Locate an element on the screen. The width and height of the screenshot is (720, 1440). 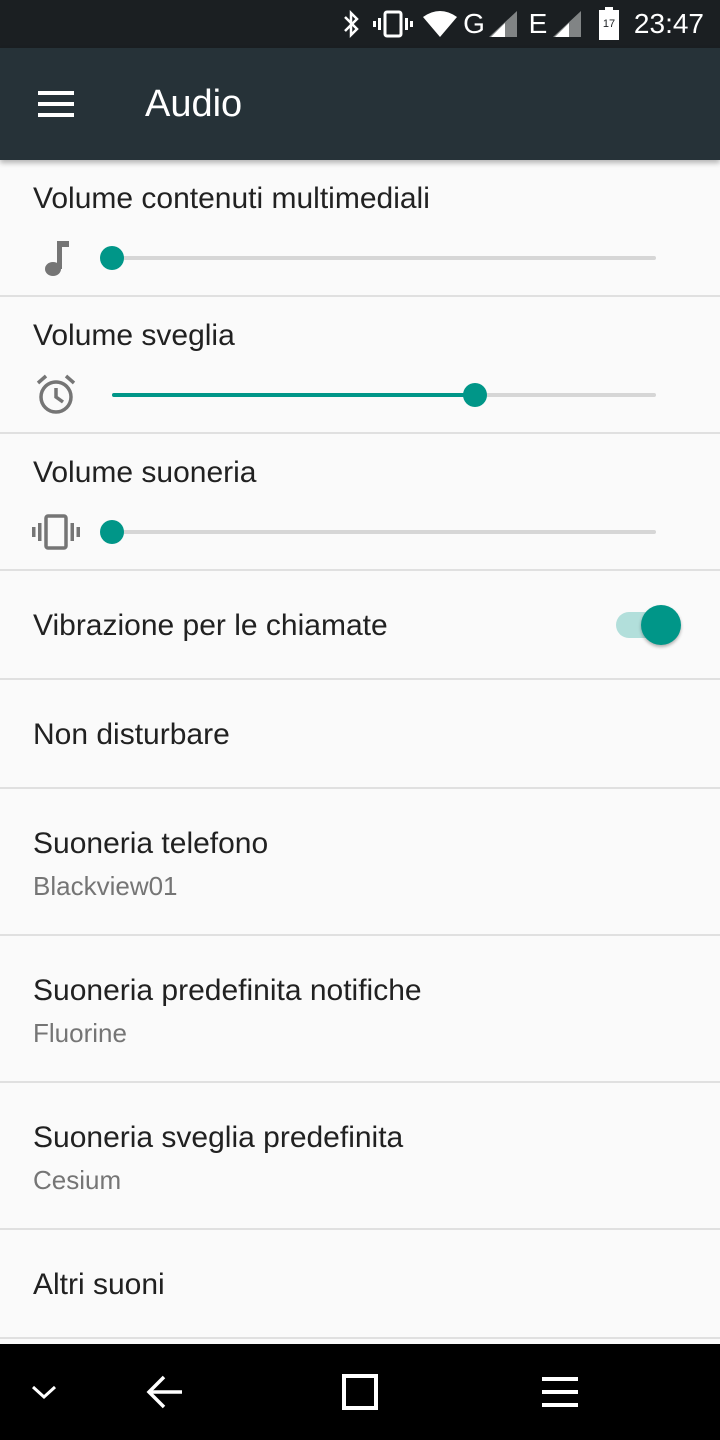
battery-level: 17 is located at coordinates (609, 24).